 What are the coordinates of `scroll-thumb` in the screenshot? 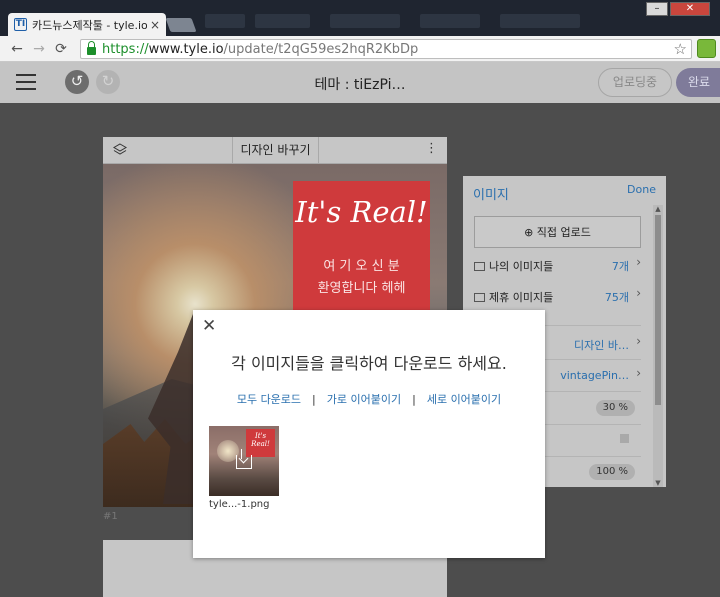 It's located at (658, 310).